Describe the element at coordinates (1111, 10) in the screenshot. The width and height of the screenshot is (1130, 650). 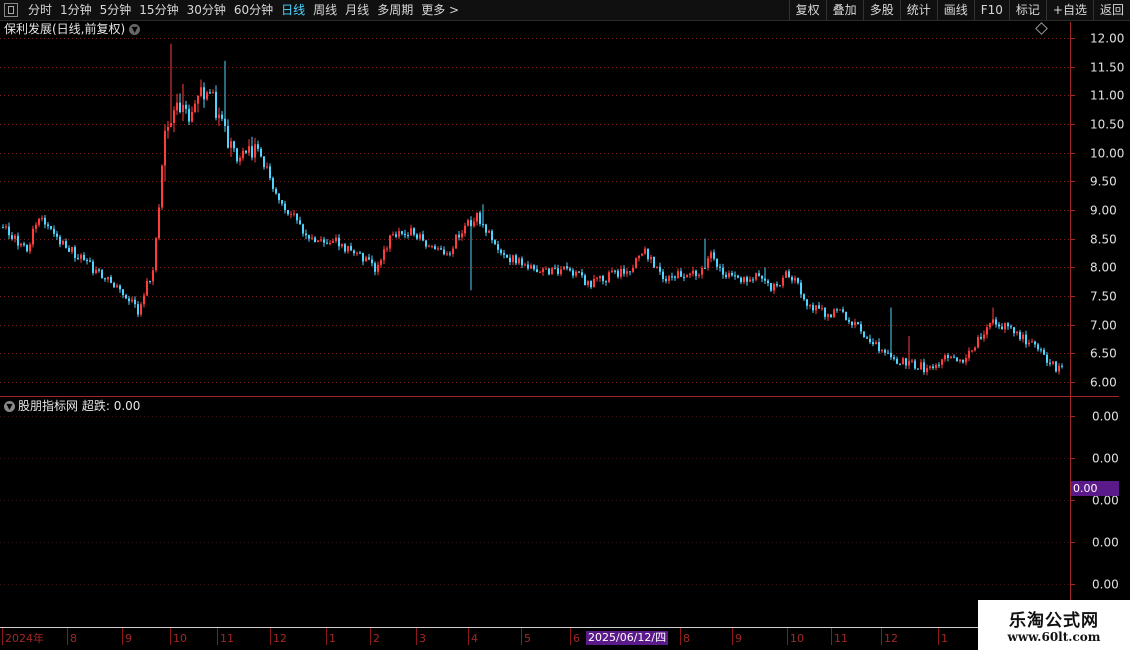
I see `toolbar-button-8: 返回` at that location.